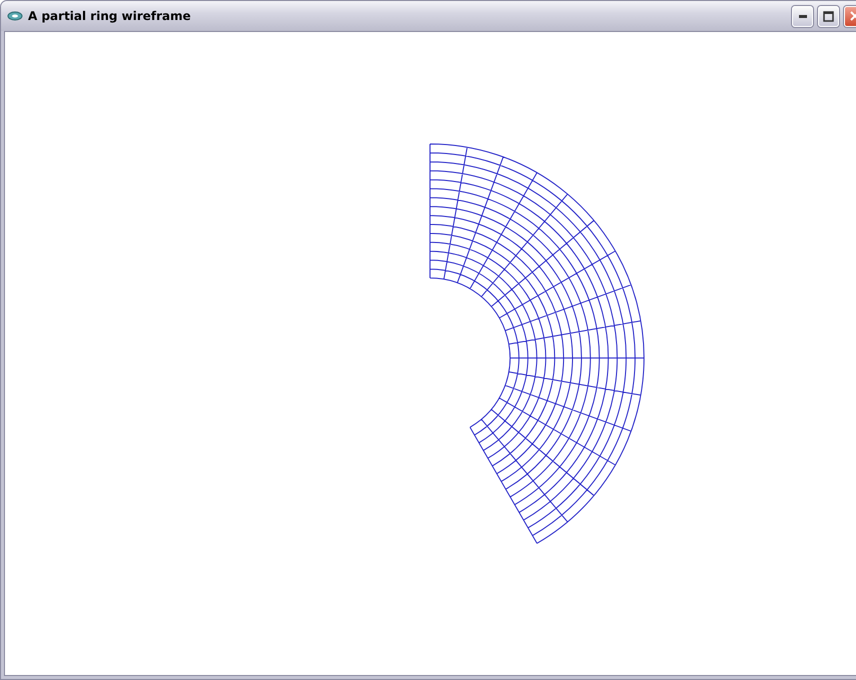 The height and width of the screenshot is (680, 856). I want to click on app-icon, so click(15, 16).